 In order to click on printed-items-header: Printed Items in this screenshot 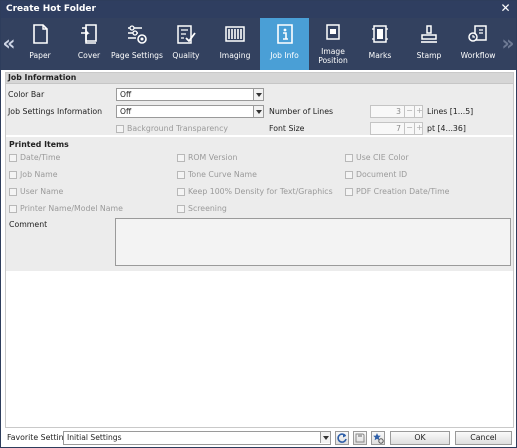, I will do `click(39, 144)`.